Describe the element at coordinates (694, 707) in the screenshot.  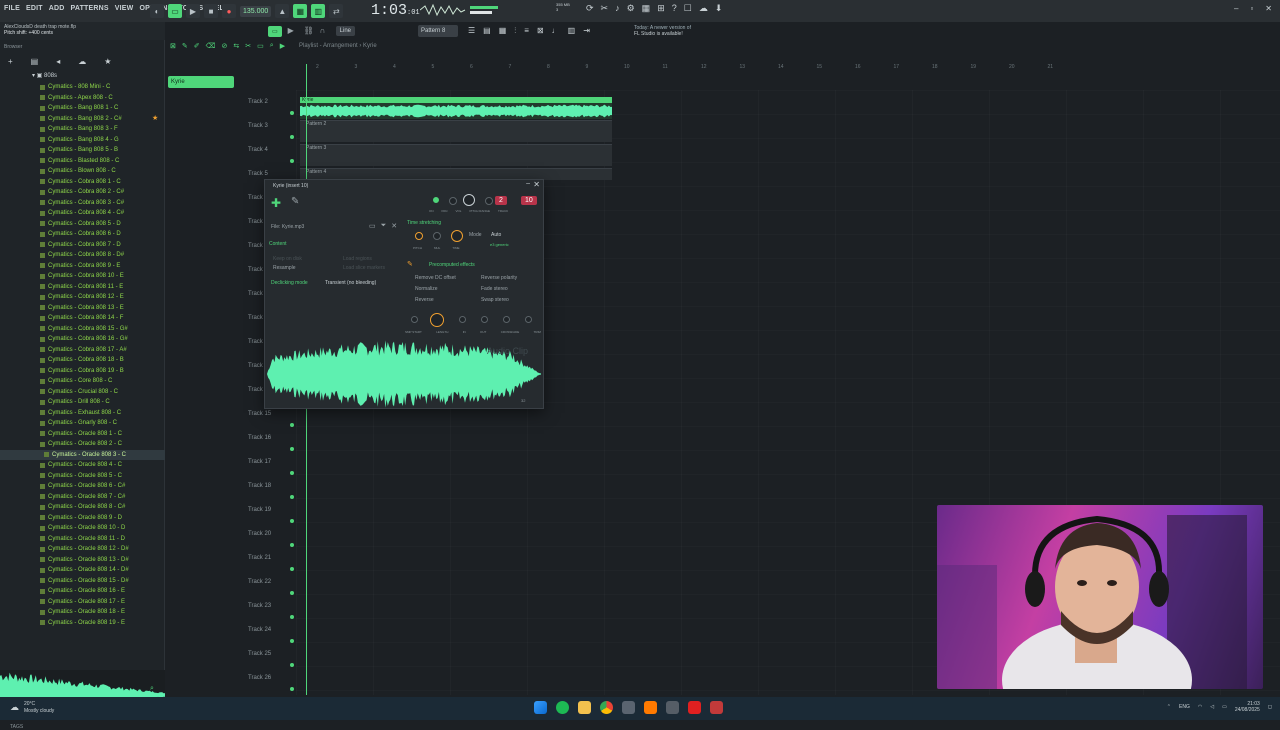
I see `youtube-icon` at that location.